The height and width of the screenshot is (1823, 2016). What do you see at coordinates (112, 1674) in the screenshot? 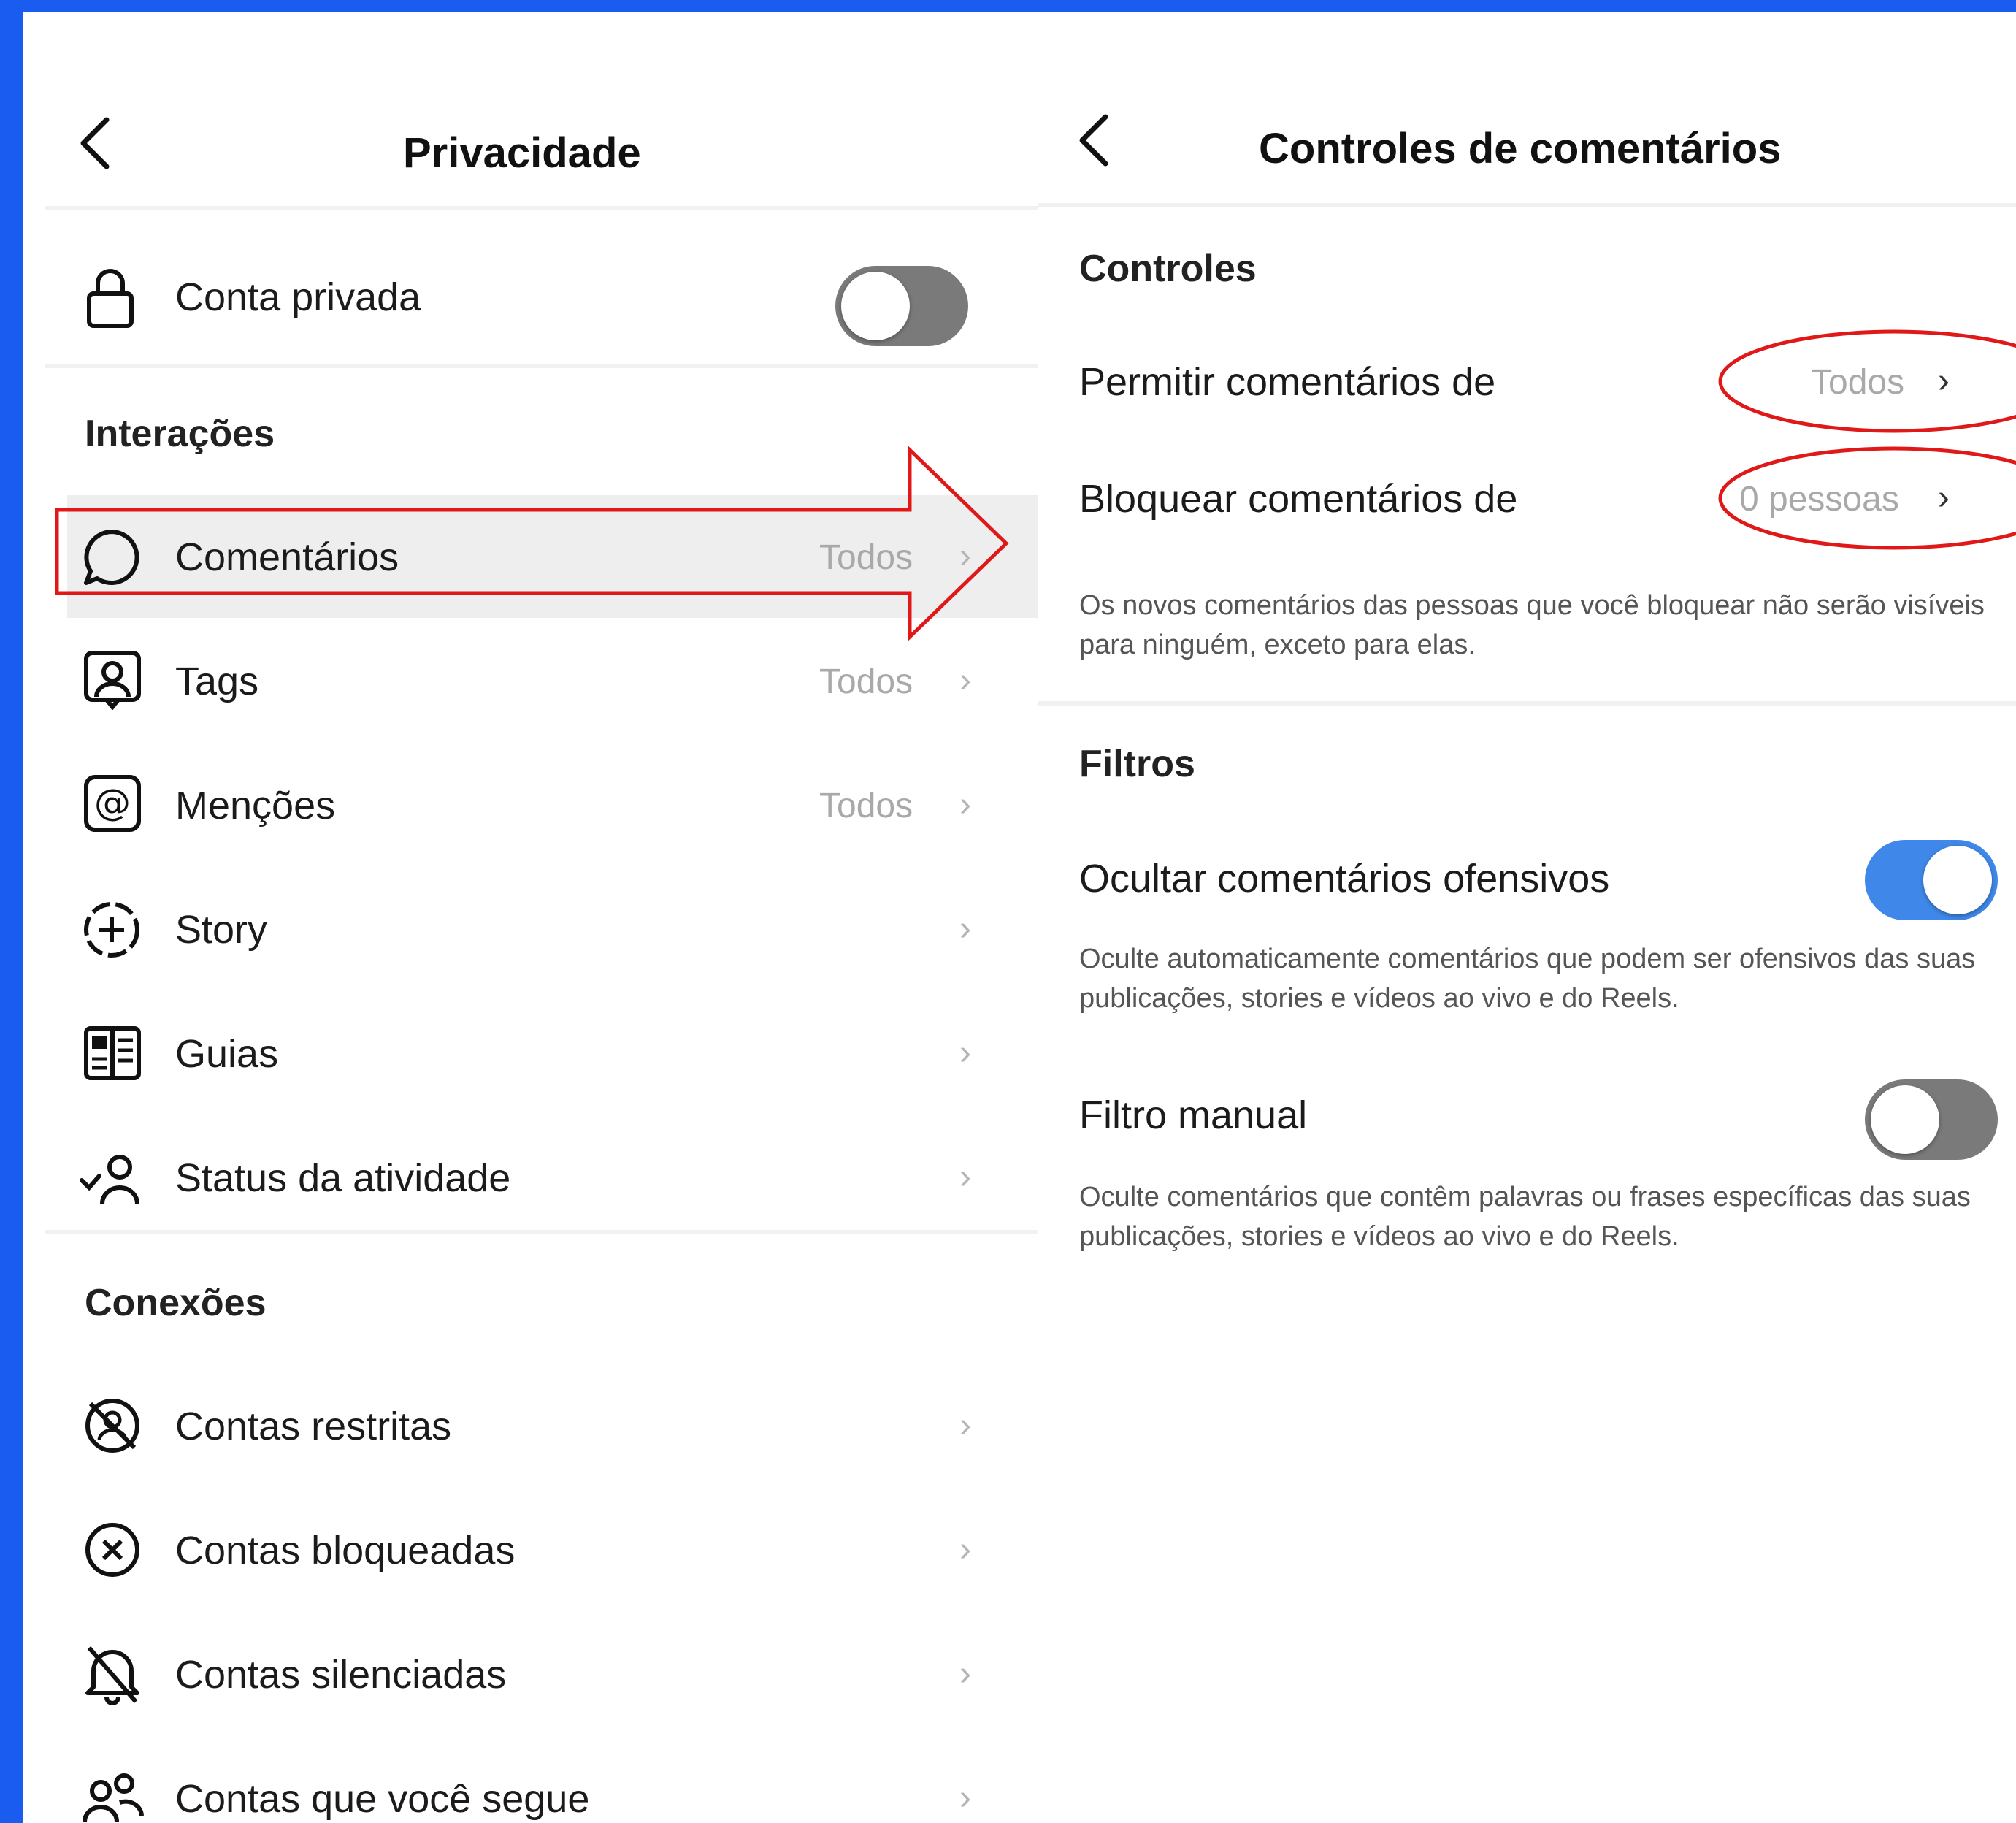
I see `muted-bell-icon` at bounding box center [112, 1674].